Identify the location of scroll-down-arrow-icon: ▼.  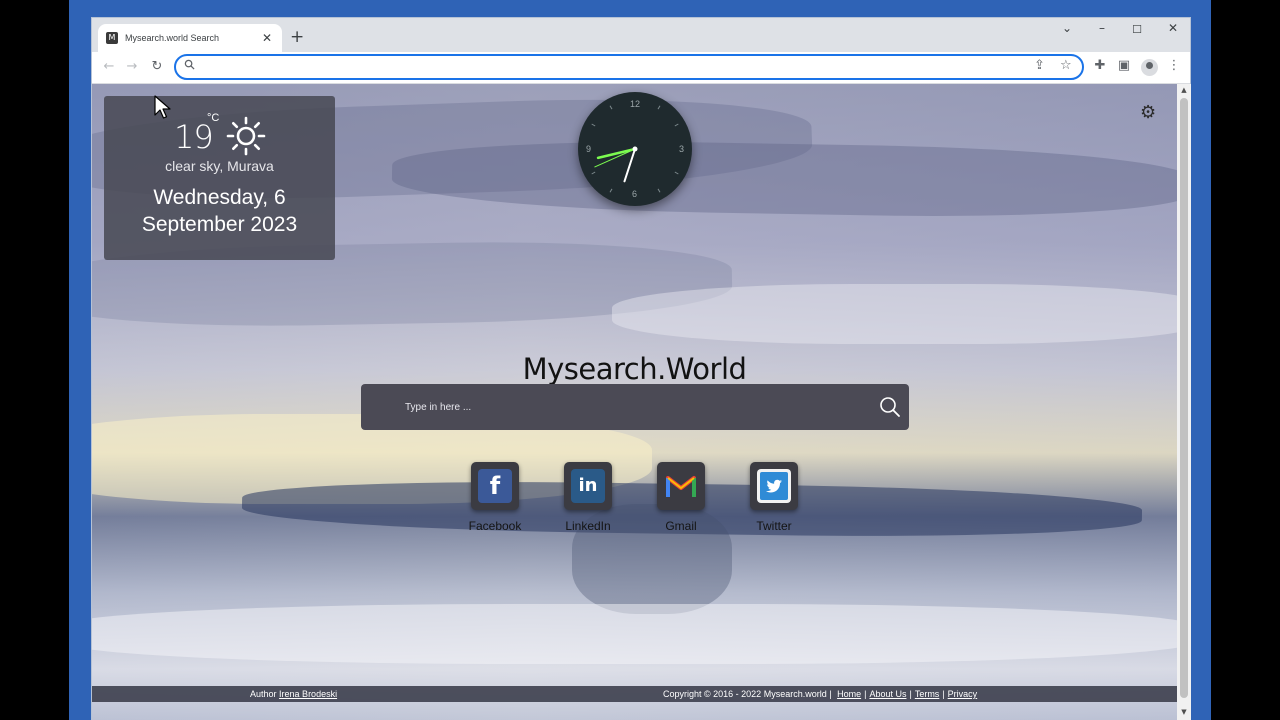
(1184, 712).